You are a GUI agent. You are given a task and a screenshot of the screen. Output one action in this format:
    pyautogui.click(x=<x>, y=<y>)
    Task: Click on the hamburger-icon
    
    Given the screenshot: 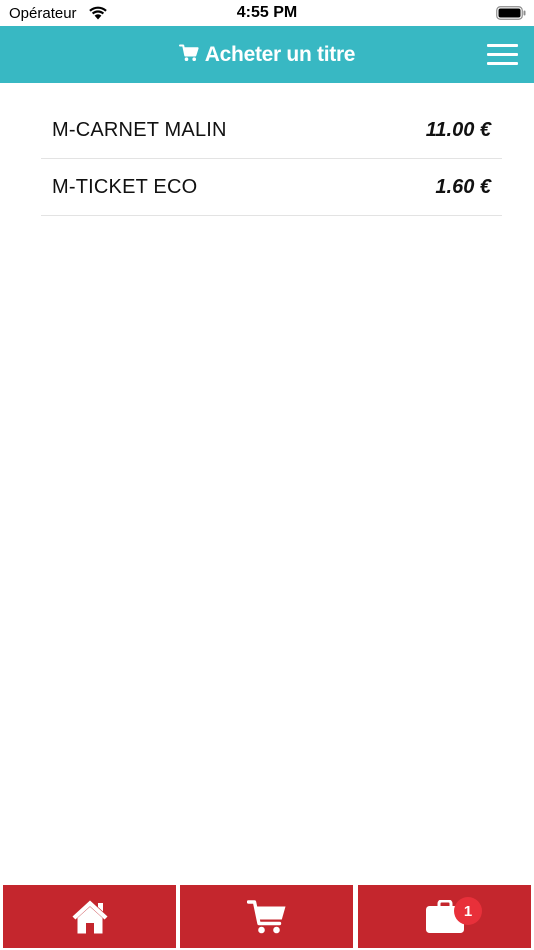 What is the action you would take?
    pyautogui.click(x=502, y=45)
    